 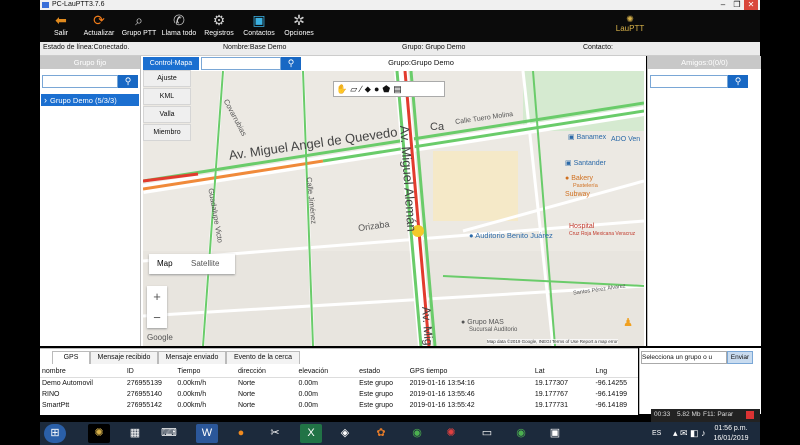 What do you see at coordinates (471, 235) in the screenshot?
I see `pin-icon: ●` at bounding box center [471, 235].